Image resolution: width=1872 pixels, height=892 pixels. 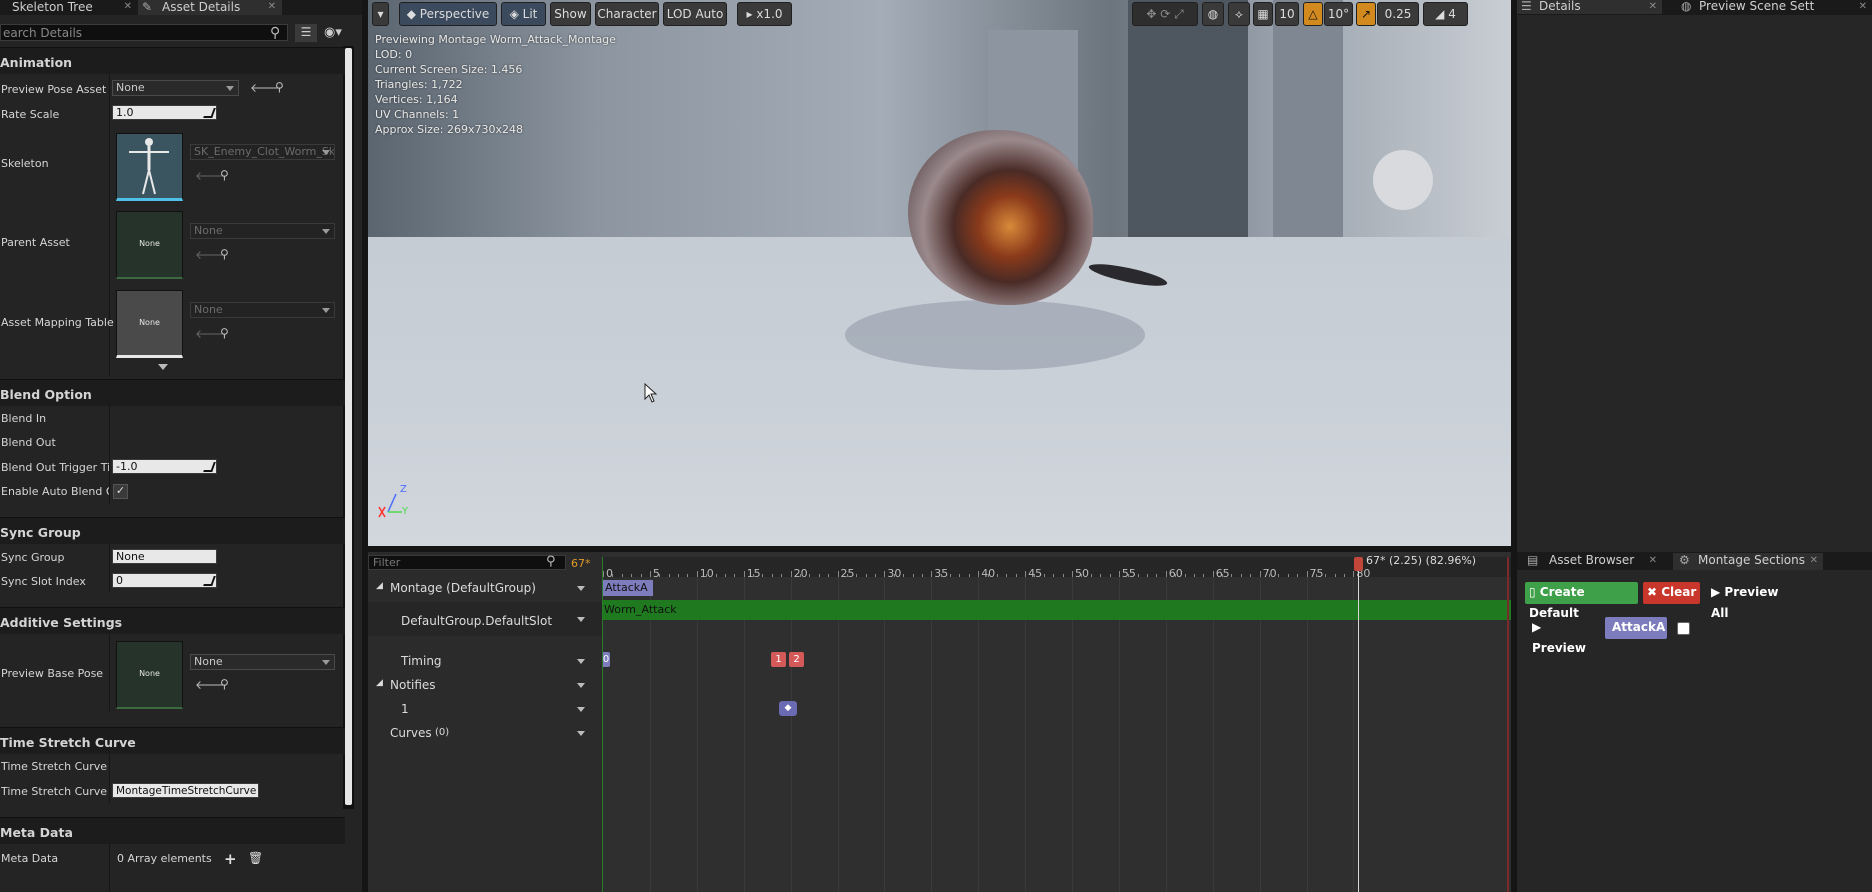 I want to click on rotation-snap-value: 10°, so click(x=1338, y=14).